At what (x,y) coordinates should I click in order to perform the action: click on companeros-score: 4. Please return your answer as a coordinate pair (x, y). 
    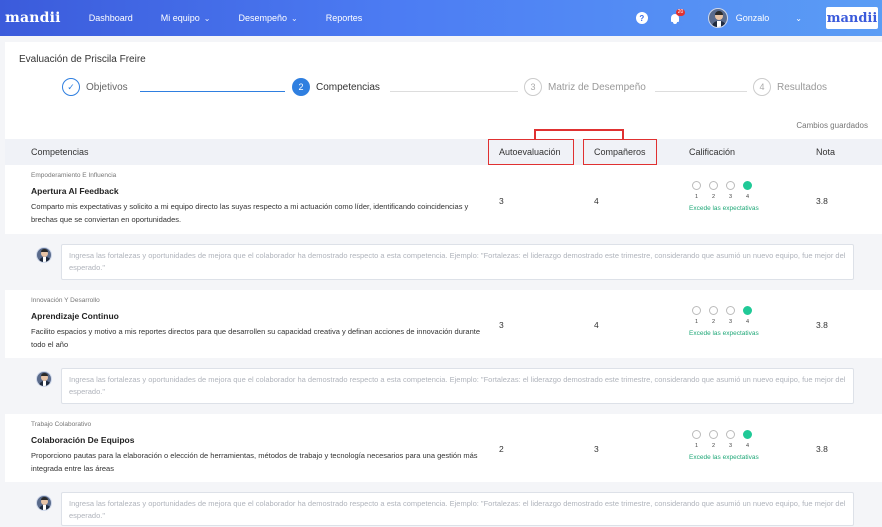
    Looking at the image, I should click on (596, 325).